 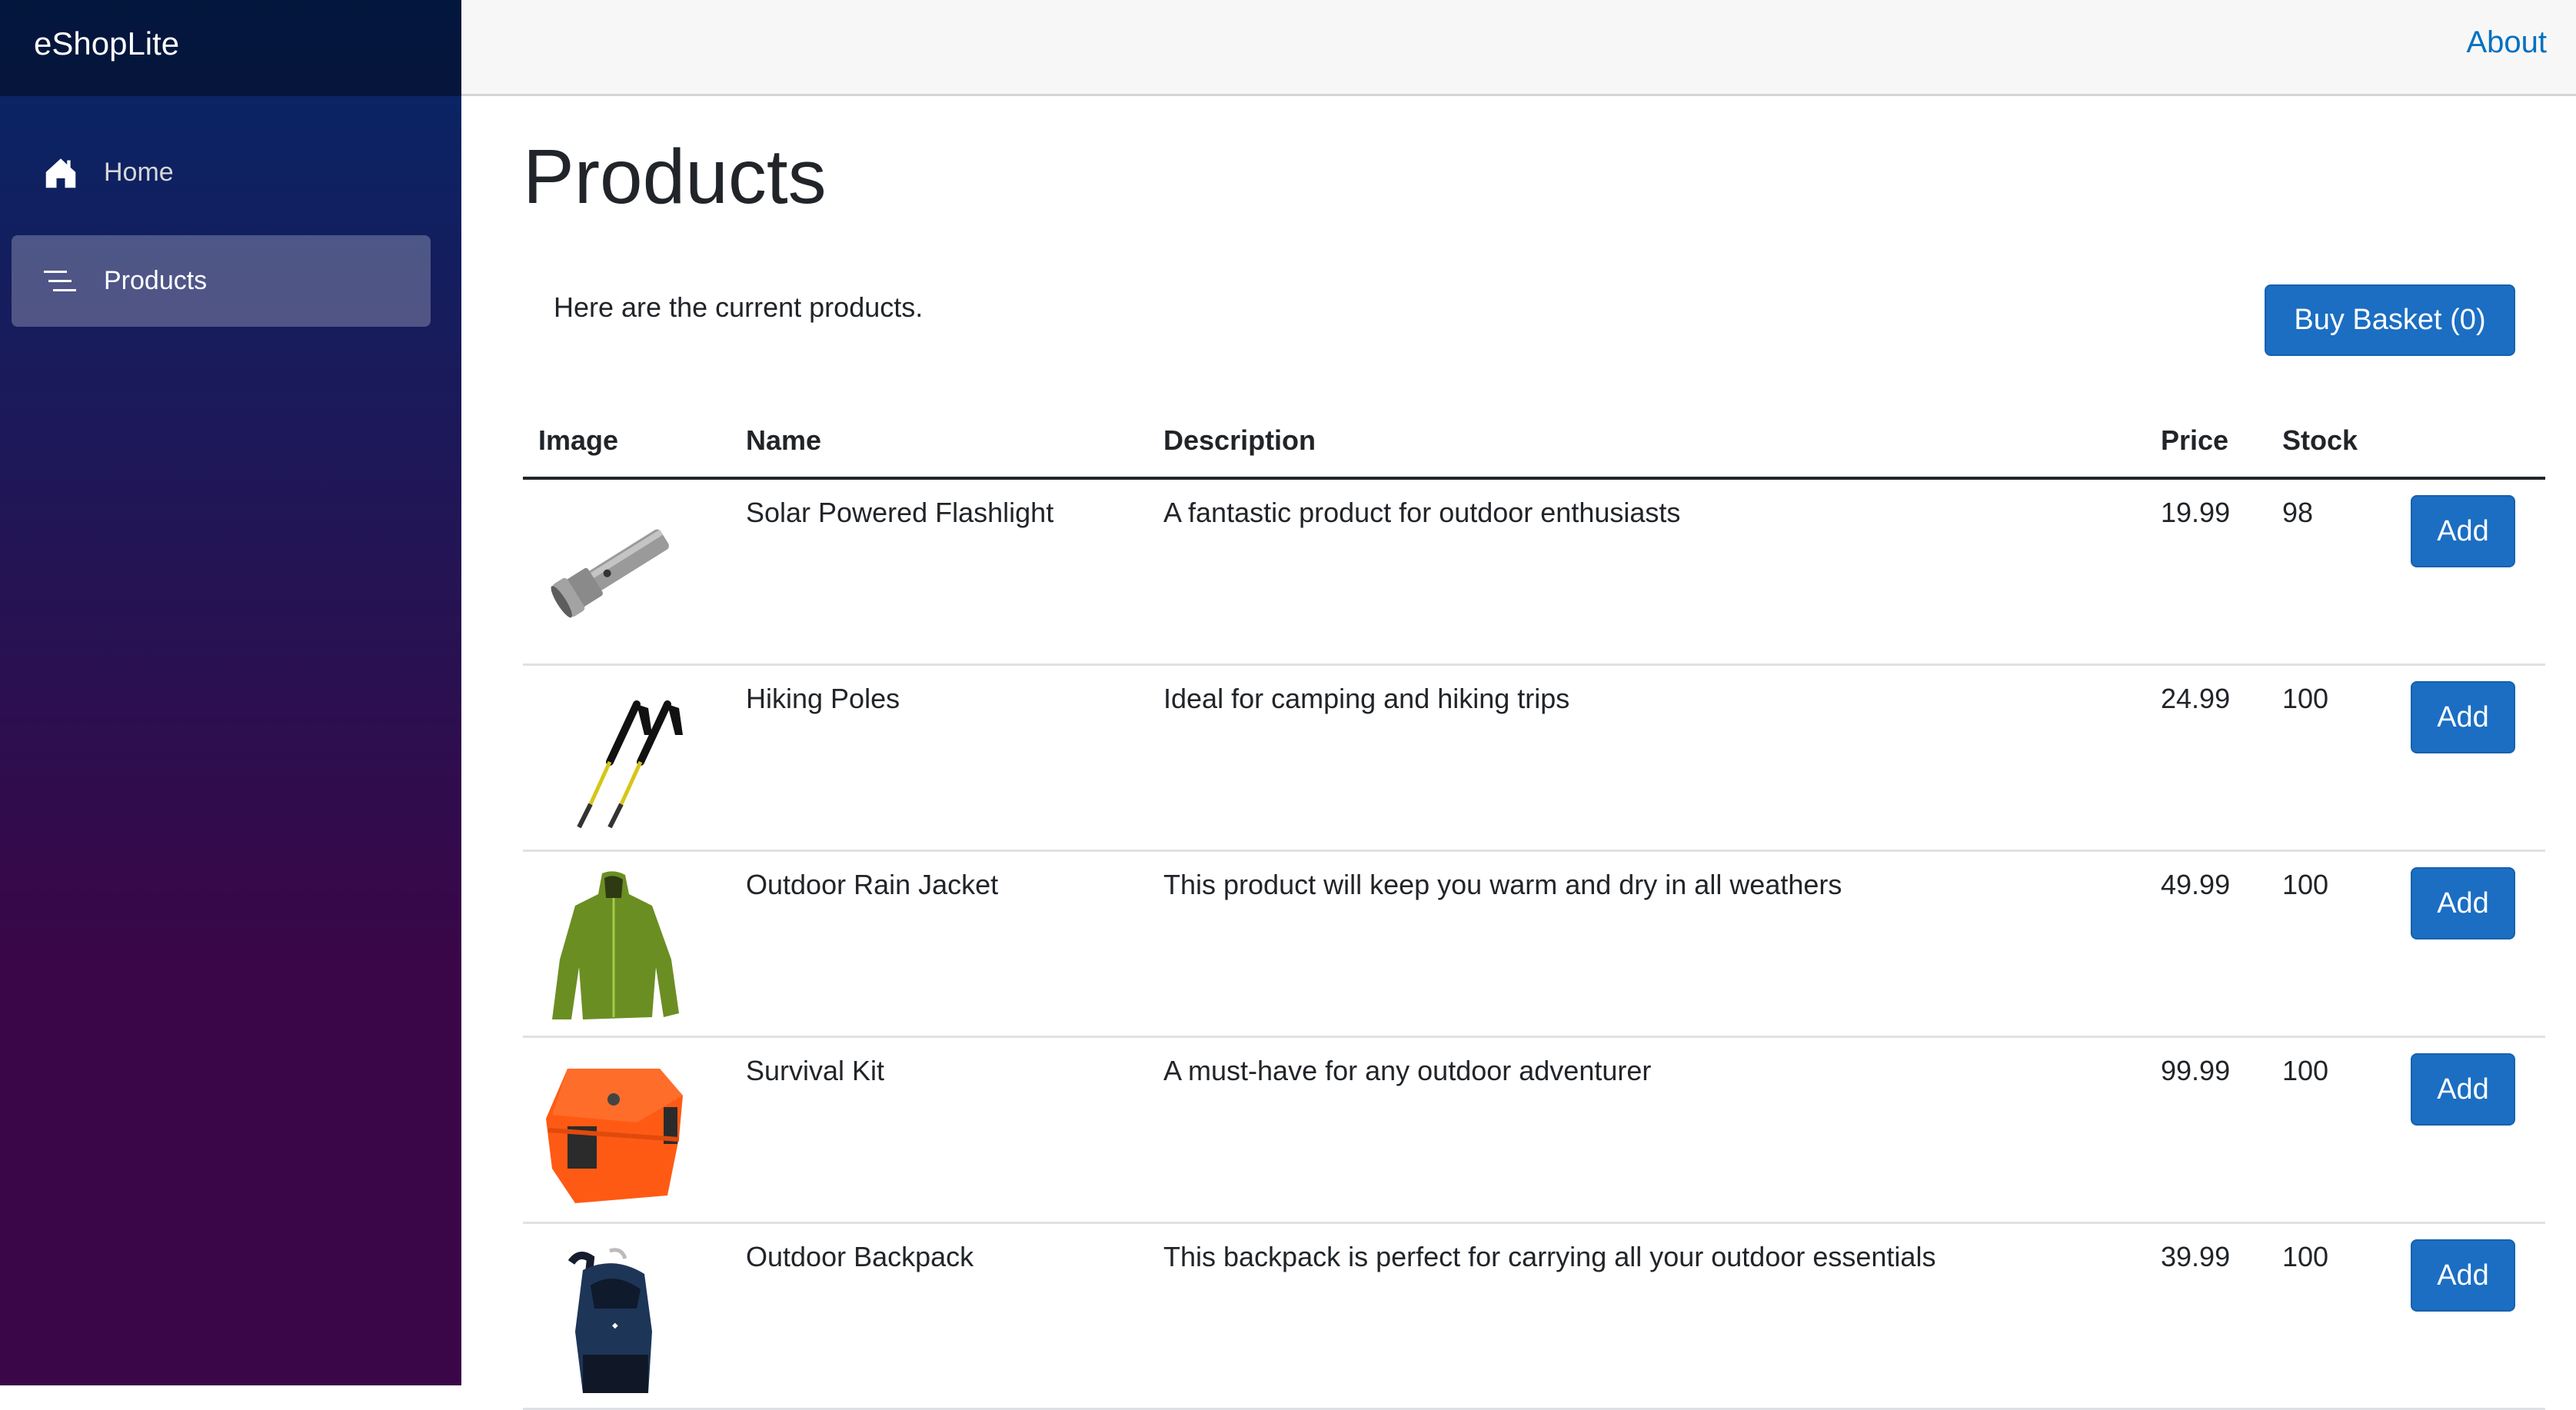 What do you see at coordinates (60, 173) in the screenshot?
I see `home-icon` at bounding box center [60, 173].